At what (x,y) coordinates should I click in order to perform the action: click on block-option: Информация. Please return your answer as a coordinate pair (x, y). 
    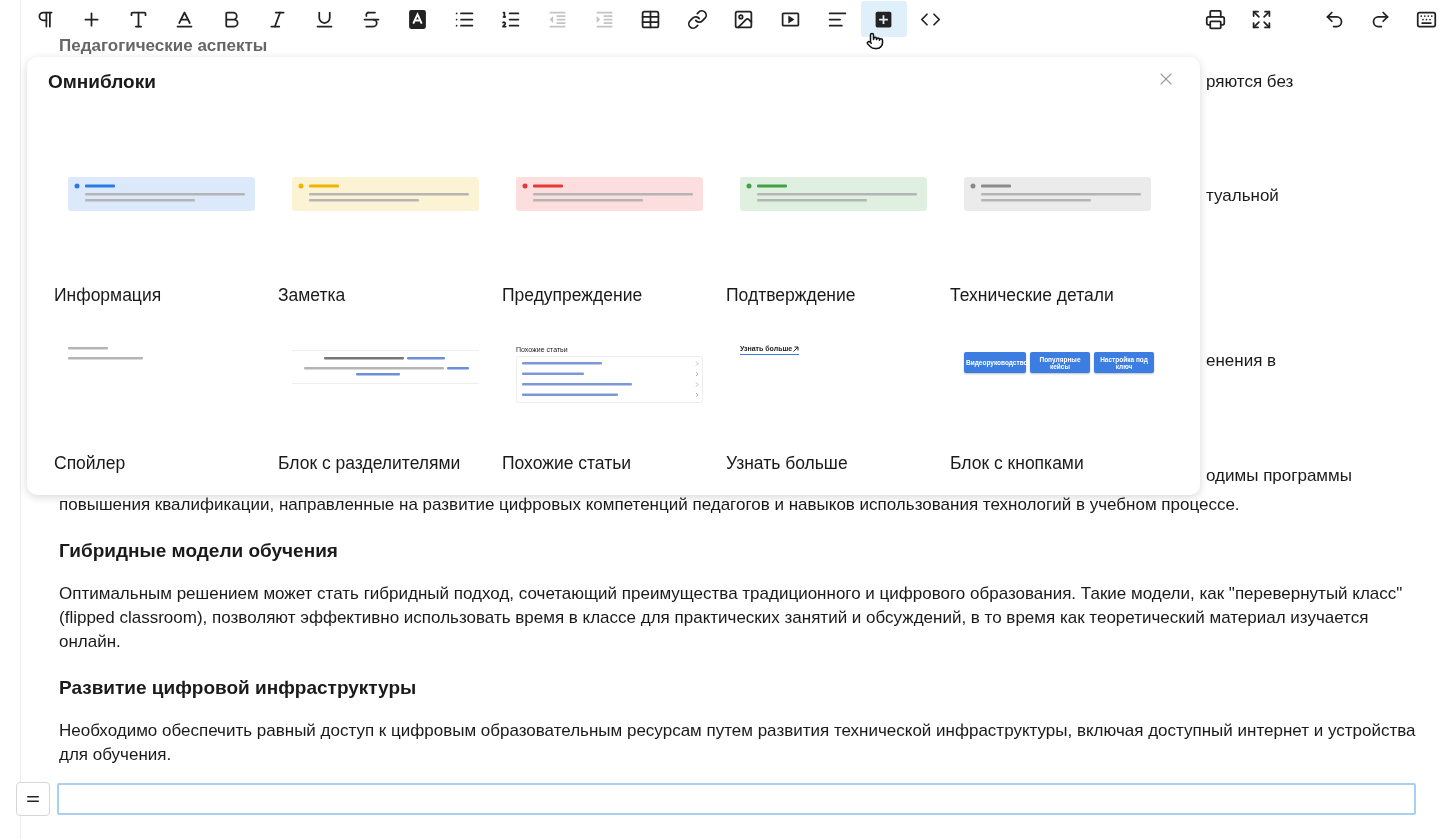
    Looking at the image, I should click on (166, 295).